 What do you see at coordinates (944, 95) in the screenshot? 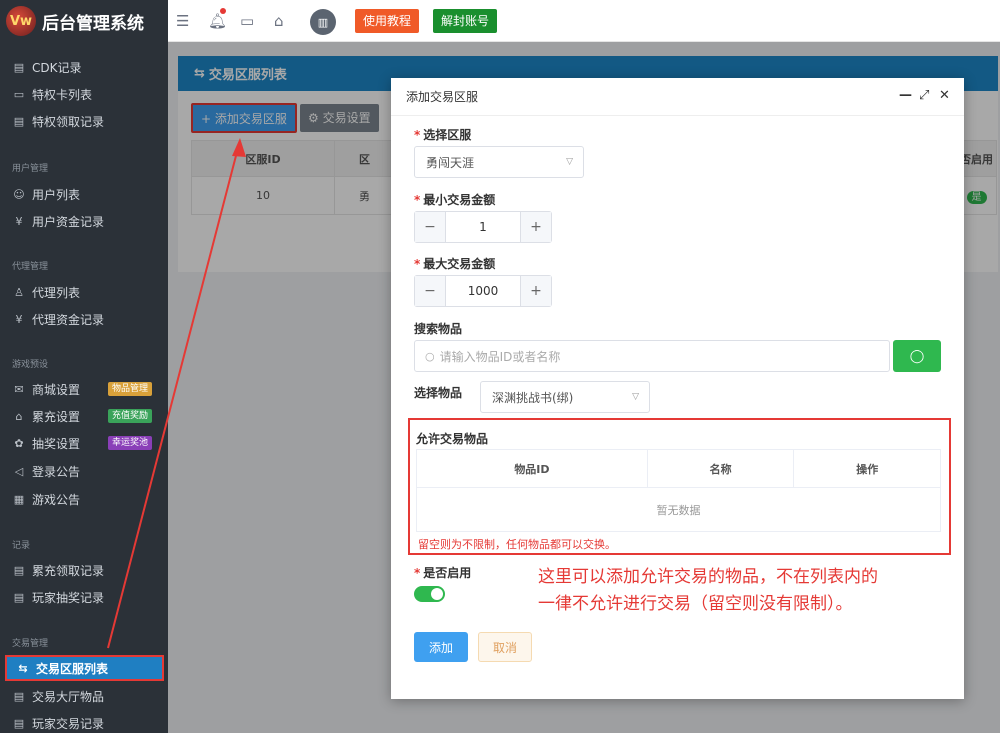
I see `close-icon: ✕` at bounding box center [944, 95].